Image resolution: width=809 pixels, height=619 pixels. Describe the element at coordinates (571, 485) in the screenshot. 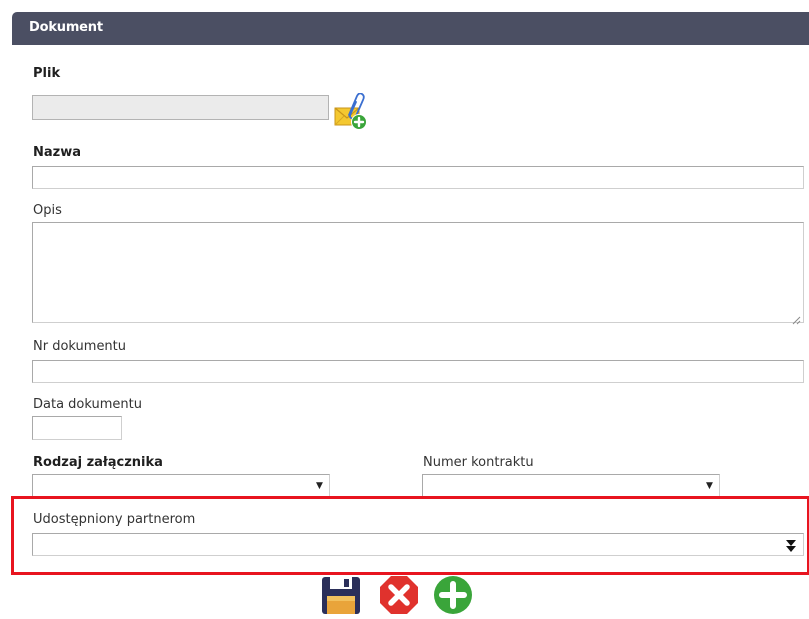

I see `numer-kontraktu-select: ▼` at that location.